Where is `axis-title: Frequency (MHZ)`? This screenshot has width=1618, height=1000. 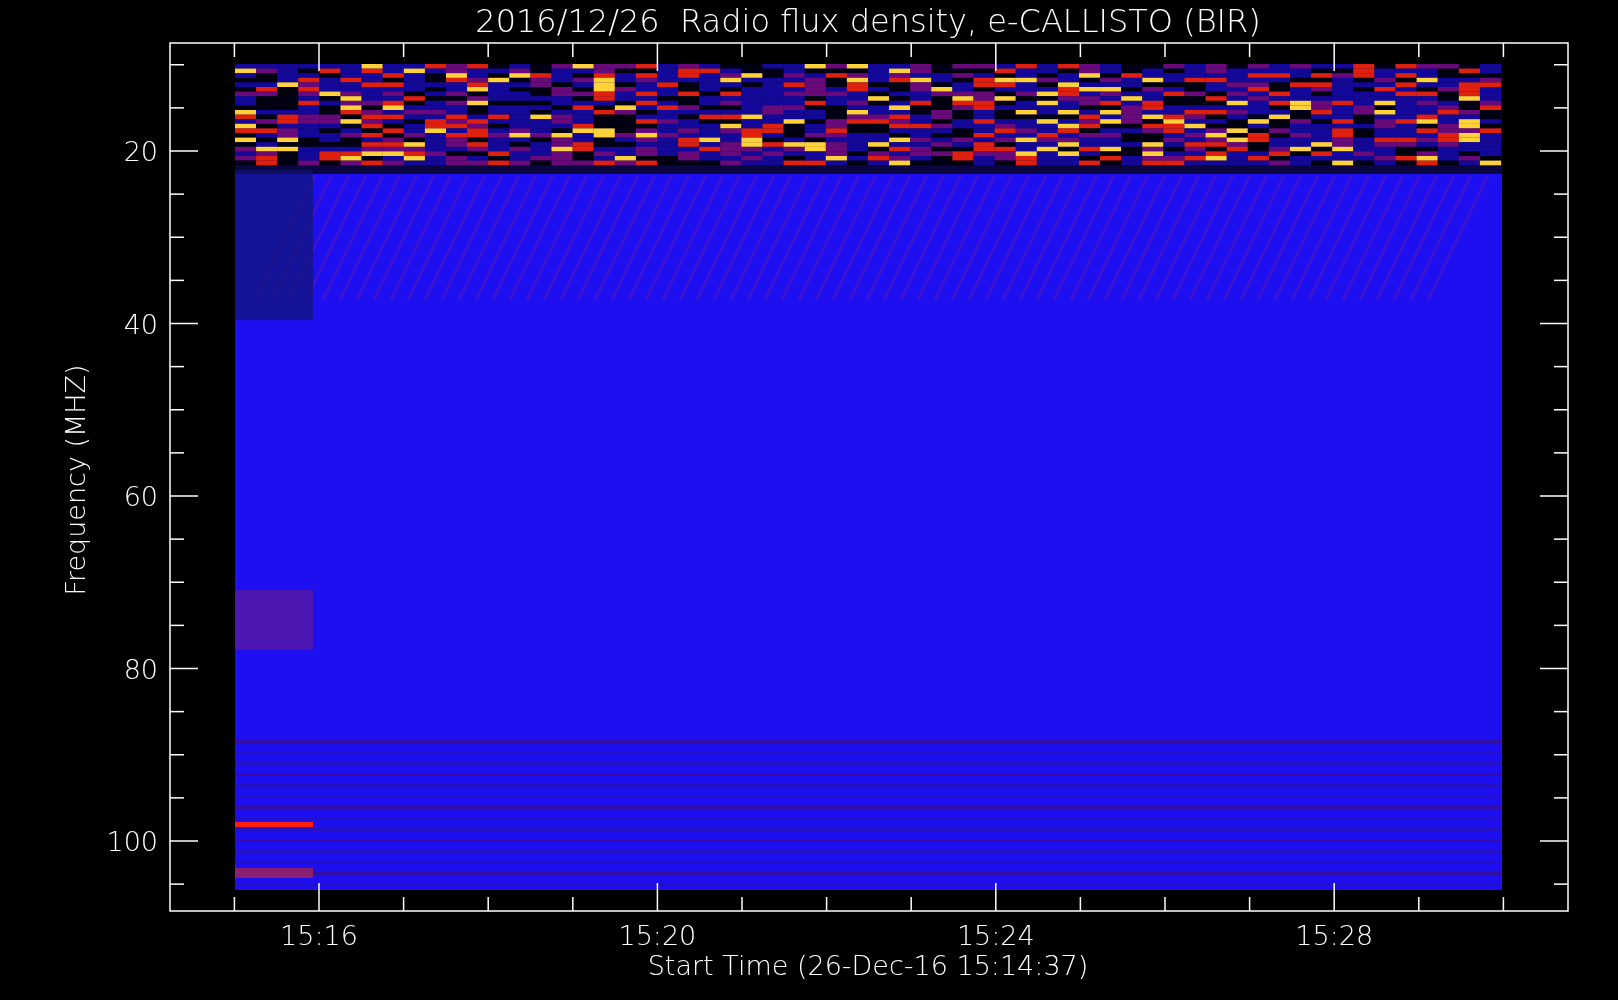
axis-title: Frequency (MHZ) is located at coordinates (75, 480).